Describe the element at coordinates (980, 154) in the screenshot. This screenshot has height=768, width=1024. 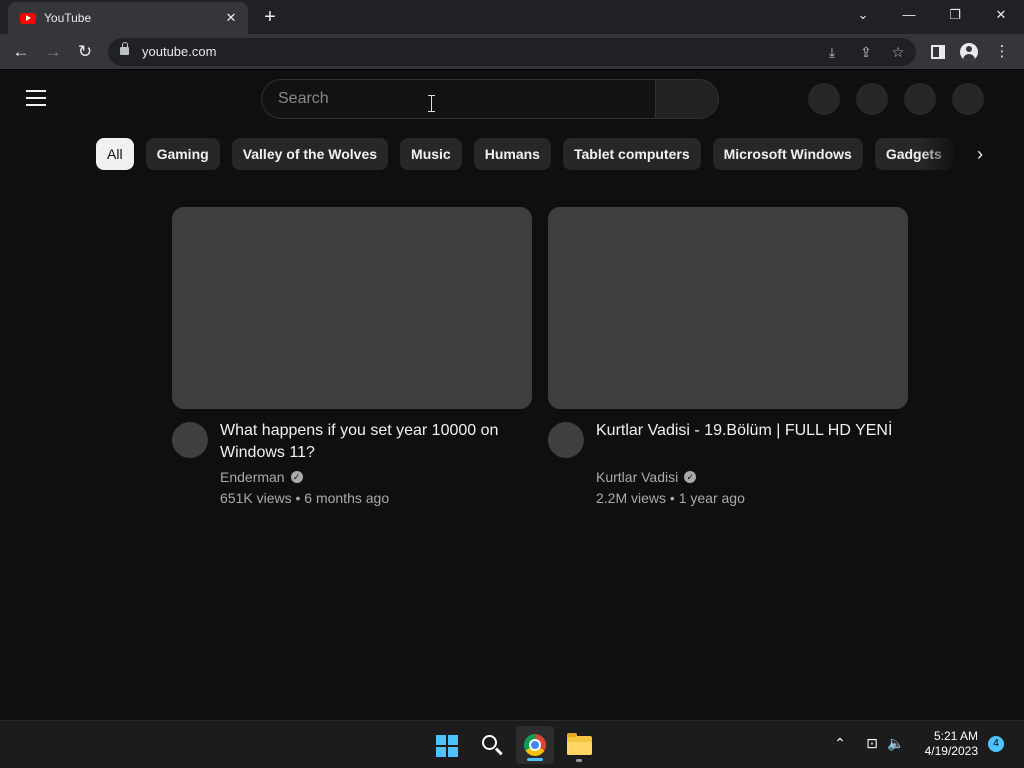
I see `chevron-right-icon: ›` at that location.